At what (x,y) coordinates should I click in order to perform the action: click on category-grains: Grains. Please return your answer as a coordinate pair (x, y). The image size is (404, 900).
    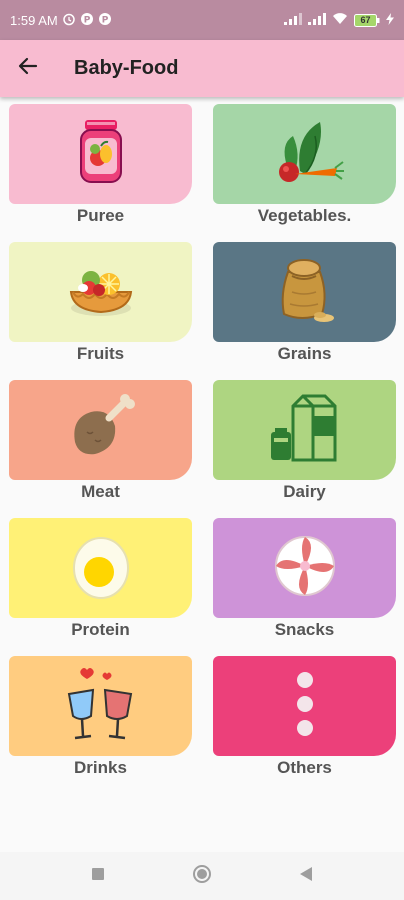
    Looking at the image, I should click on (304, 311).